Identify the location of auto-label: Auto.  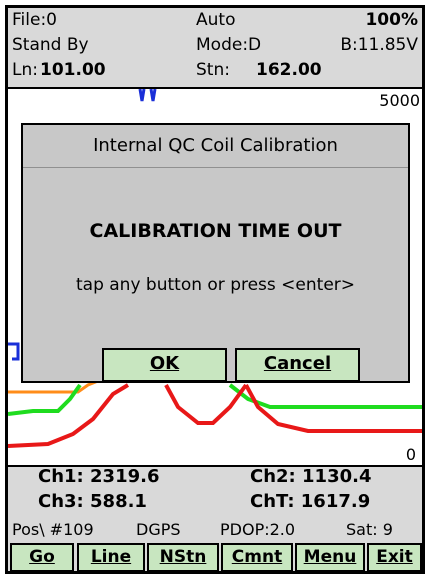
(216, 20).